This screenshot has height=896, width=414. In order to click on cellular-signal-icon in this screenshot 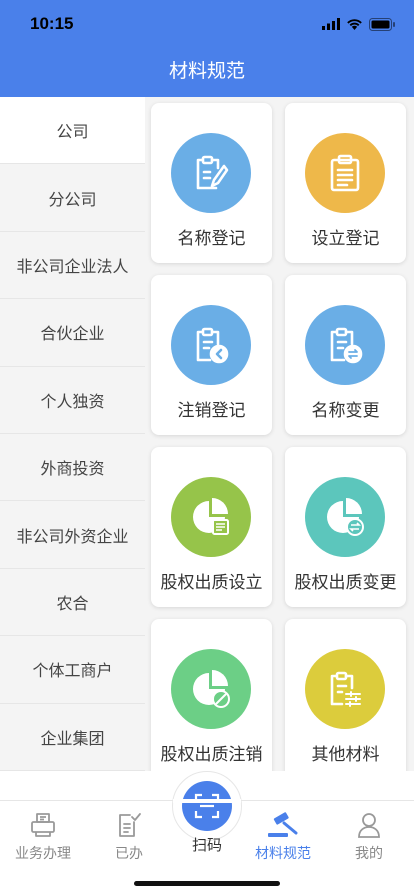, I will do `click(331, 24)`.